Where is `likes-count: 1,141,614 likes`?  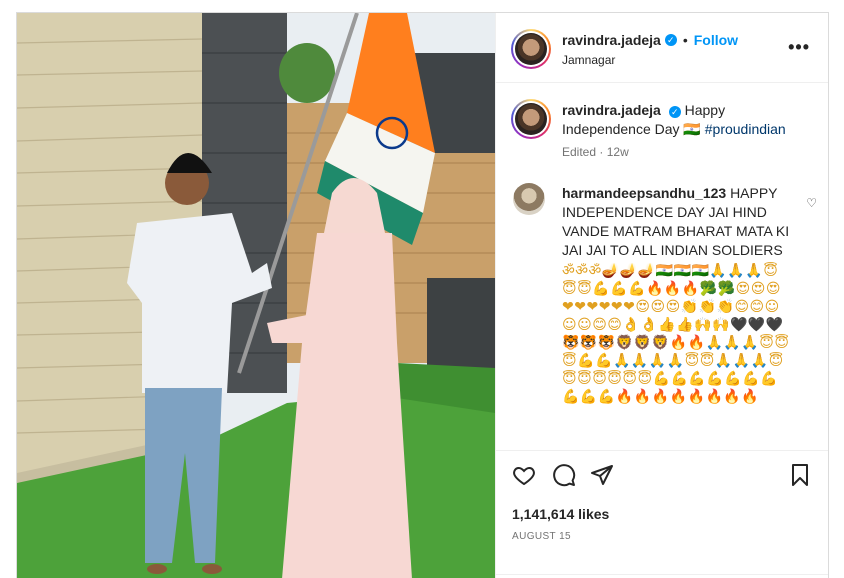
likes-count: 1,141,614 likes is located at coordinates (560, 514).